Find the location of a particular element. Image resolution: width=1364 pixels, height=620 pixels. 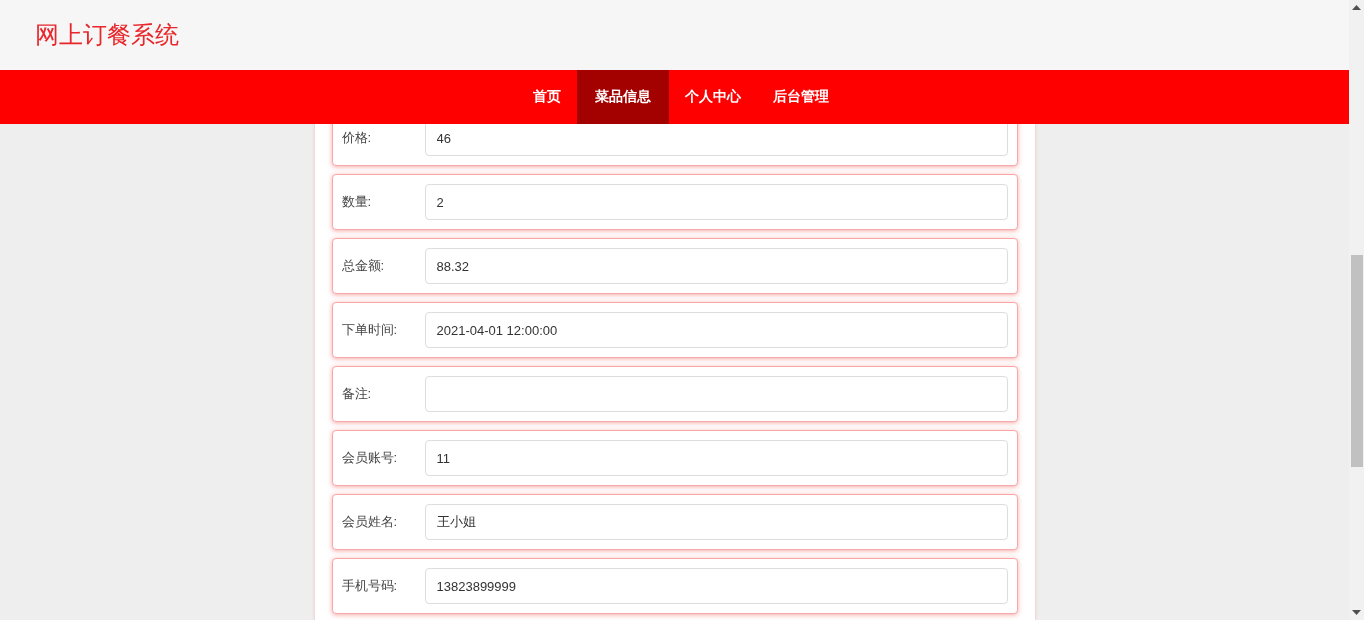

input-field: 88.32 is located at coordinates (716, 266).